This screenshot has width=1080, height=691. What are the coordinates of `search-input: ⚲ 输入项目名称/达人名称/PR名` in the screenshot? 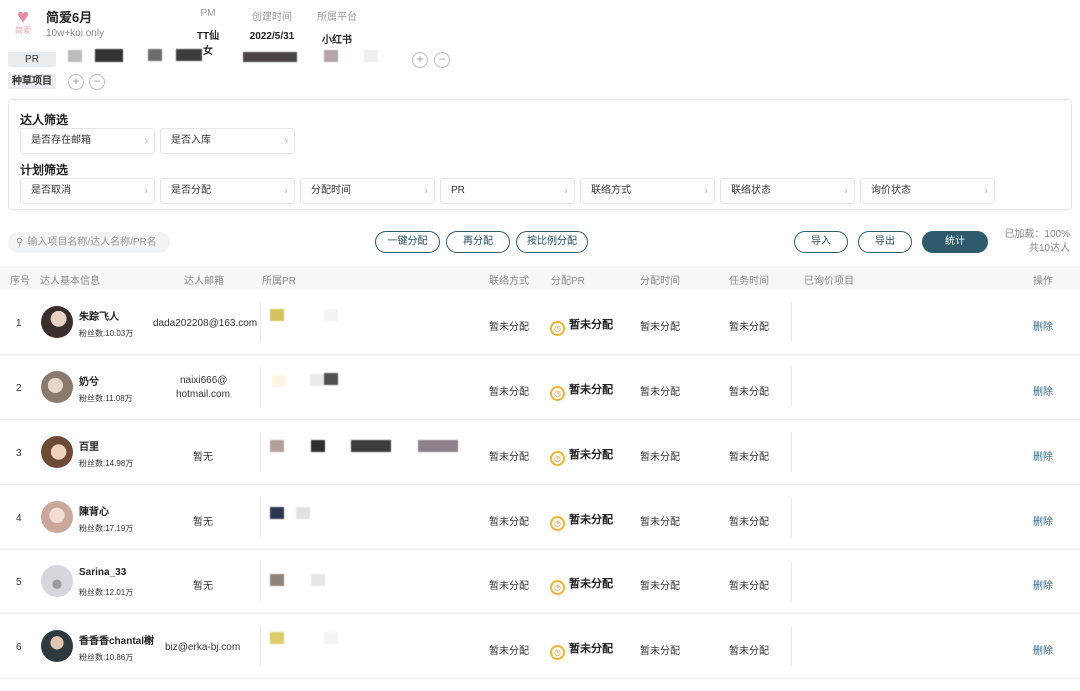 It's located at (89, 242).